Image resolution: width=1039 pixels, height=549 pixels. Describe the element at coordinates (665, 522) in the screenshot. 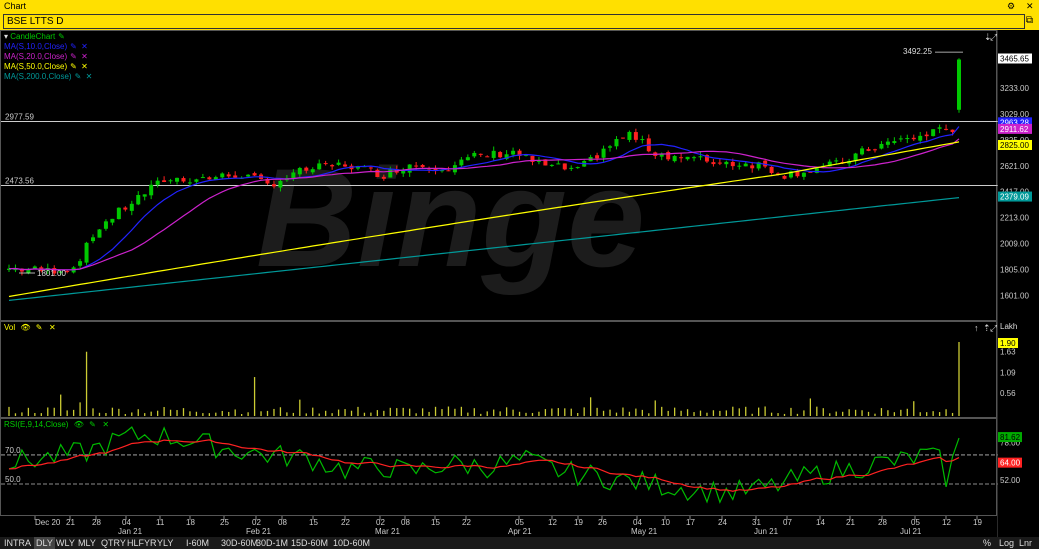

I see `time-tick-label: 10` at that location.